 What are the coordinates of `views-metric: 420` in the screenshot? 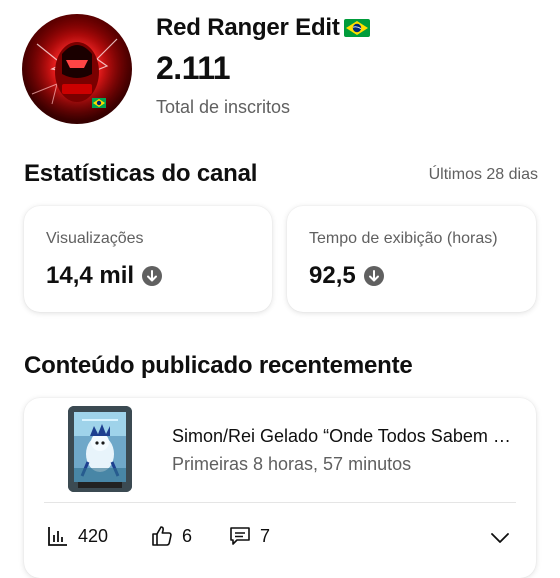 It's located at (77, 536).